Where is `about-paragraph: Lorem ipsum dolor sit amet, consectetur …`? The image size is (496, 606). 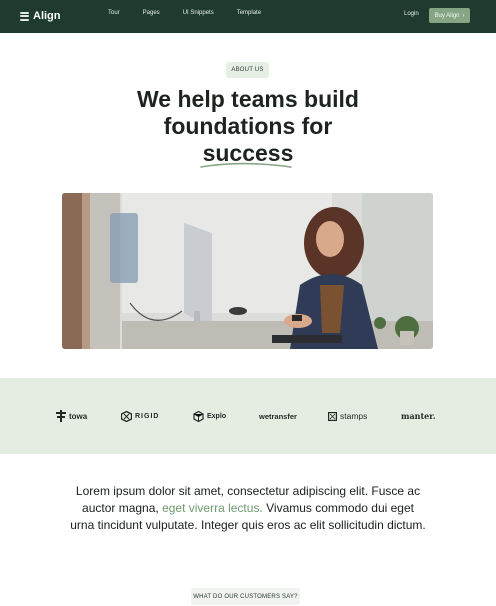
about-paragraph: Lorem ipsum dolor sit amet, consectetur … is located at coordinates (248, 508).